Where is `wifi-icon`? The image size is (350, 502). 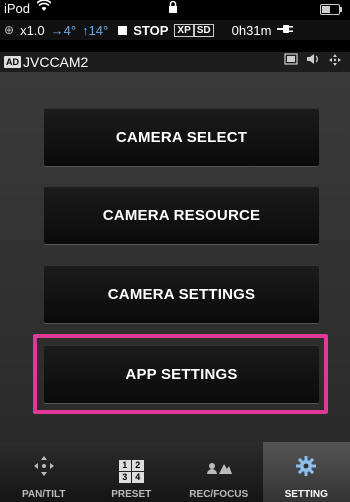
wifi-icon is located at coordinates (44, 7).